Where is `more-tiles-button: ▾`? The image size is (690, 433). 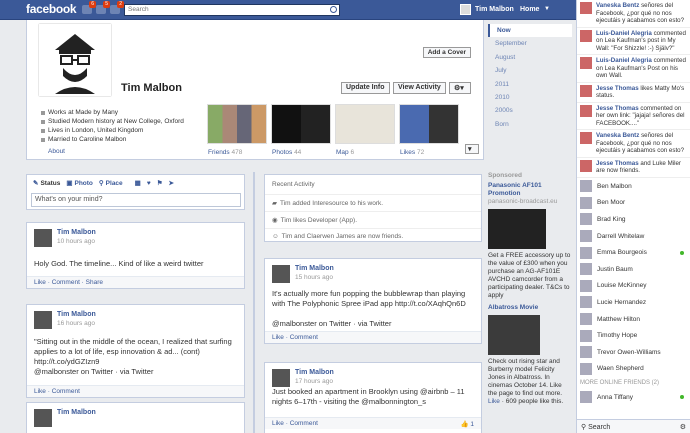
more-tiles-button: ▾ is located at coordinates (472, 149).